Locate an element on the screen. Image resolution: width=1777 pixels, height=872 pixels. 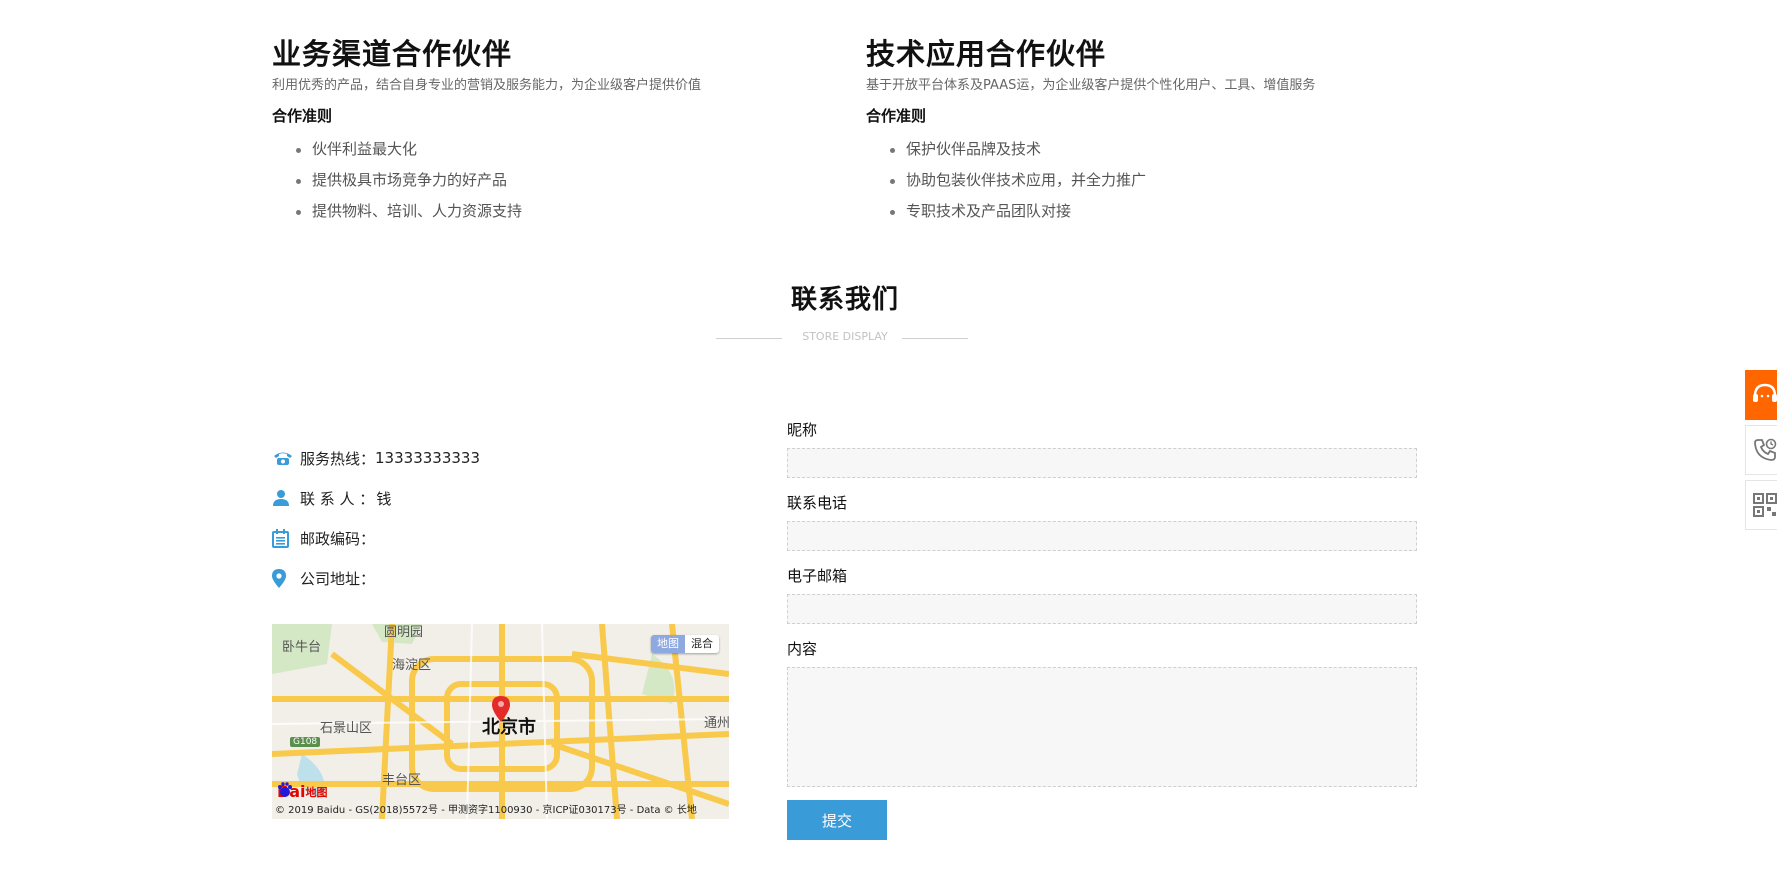
list-item: 协助包装伙伴技术应用，并全力推广 is located at coordinates (1188, 180).